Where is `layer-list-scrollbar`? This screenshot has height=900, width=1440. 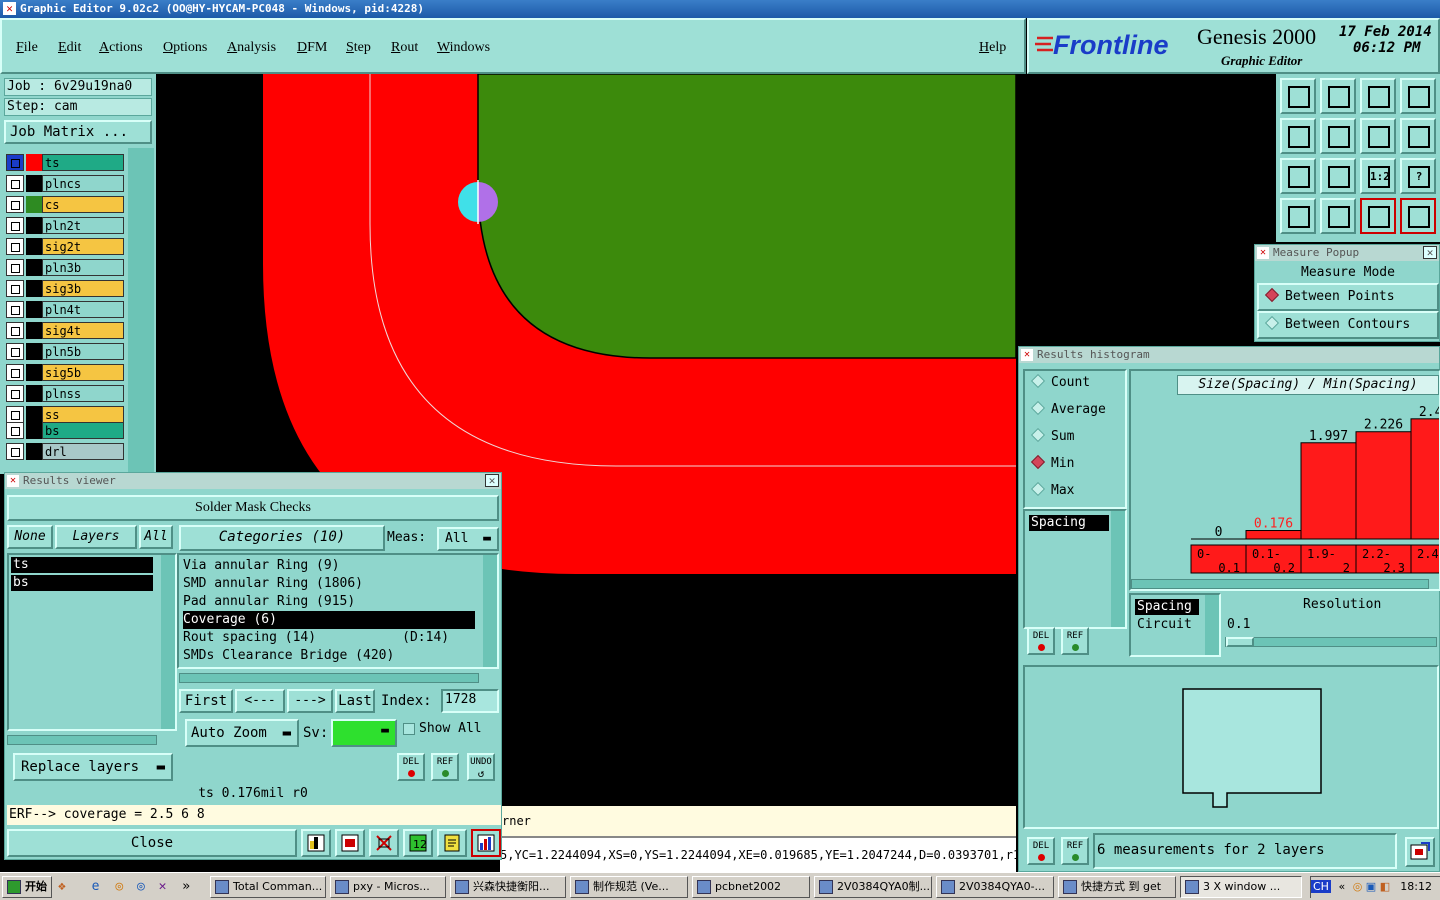 layer-list-scrollbar is located at coordinates (168, 642).